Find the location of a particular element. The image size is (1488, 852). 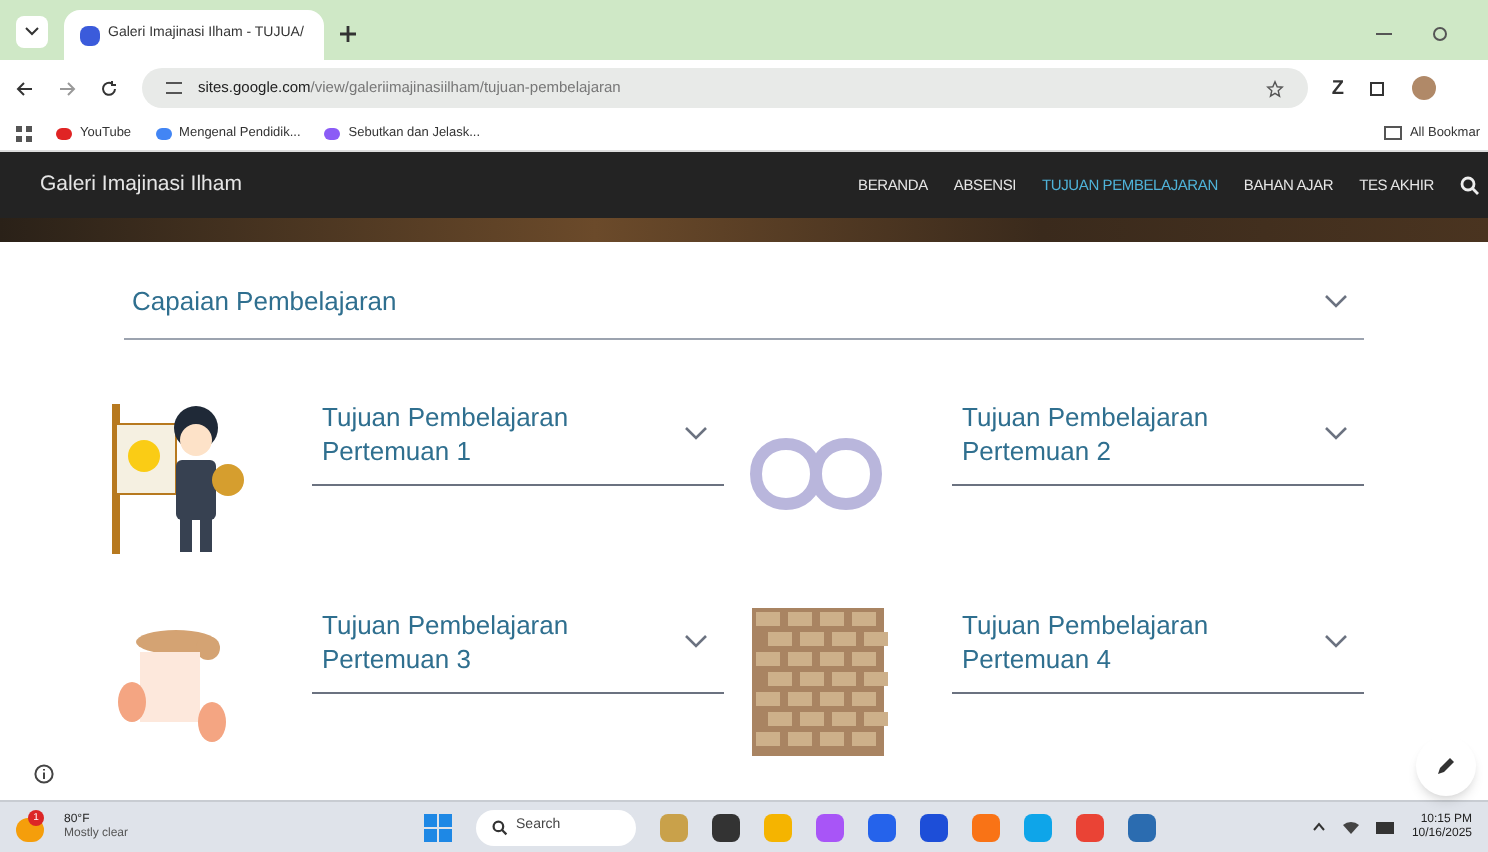

site-favicon-icon is located at coordinates (90, 35).